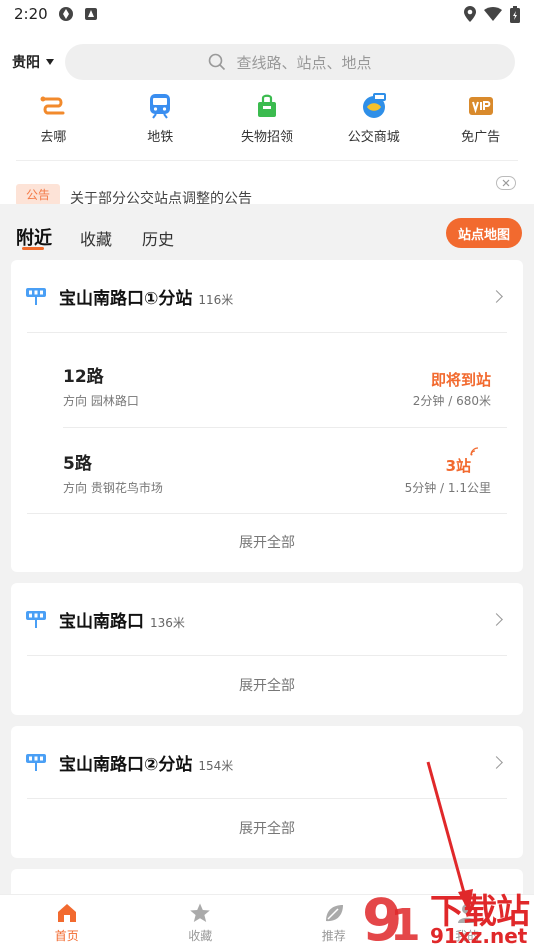 This screenshot has height=950, width=534. What do you see at coordinates (267, 106) in the screenshot?
I see `lost-found-icon` at bounding box center [267, 106].